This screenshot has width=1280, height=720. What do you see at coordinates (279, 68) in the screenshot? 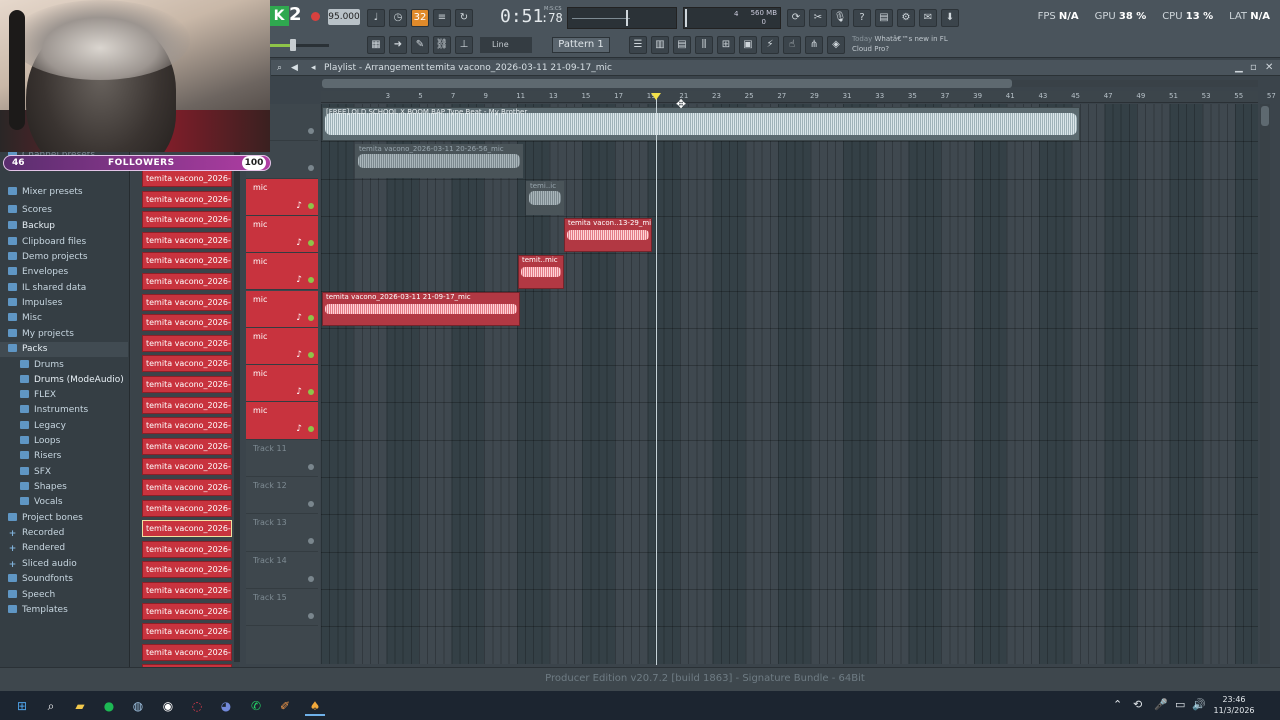
I see `zoom-icon: ⌕` at bounding box center [279, 68].